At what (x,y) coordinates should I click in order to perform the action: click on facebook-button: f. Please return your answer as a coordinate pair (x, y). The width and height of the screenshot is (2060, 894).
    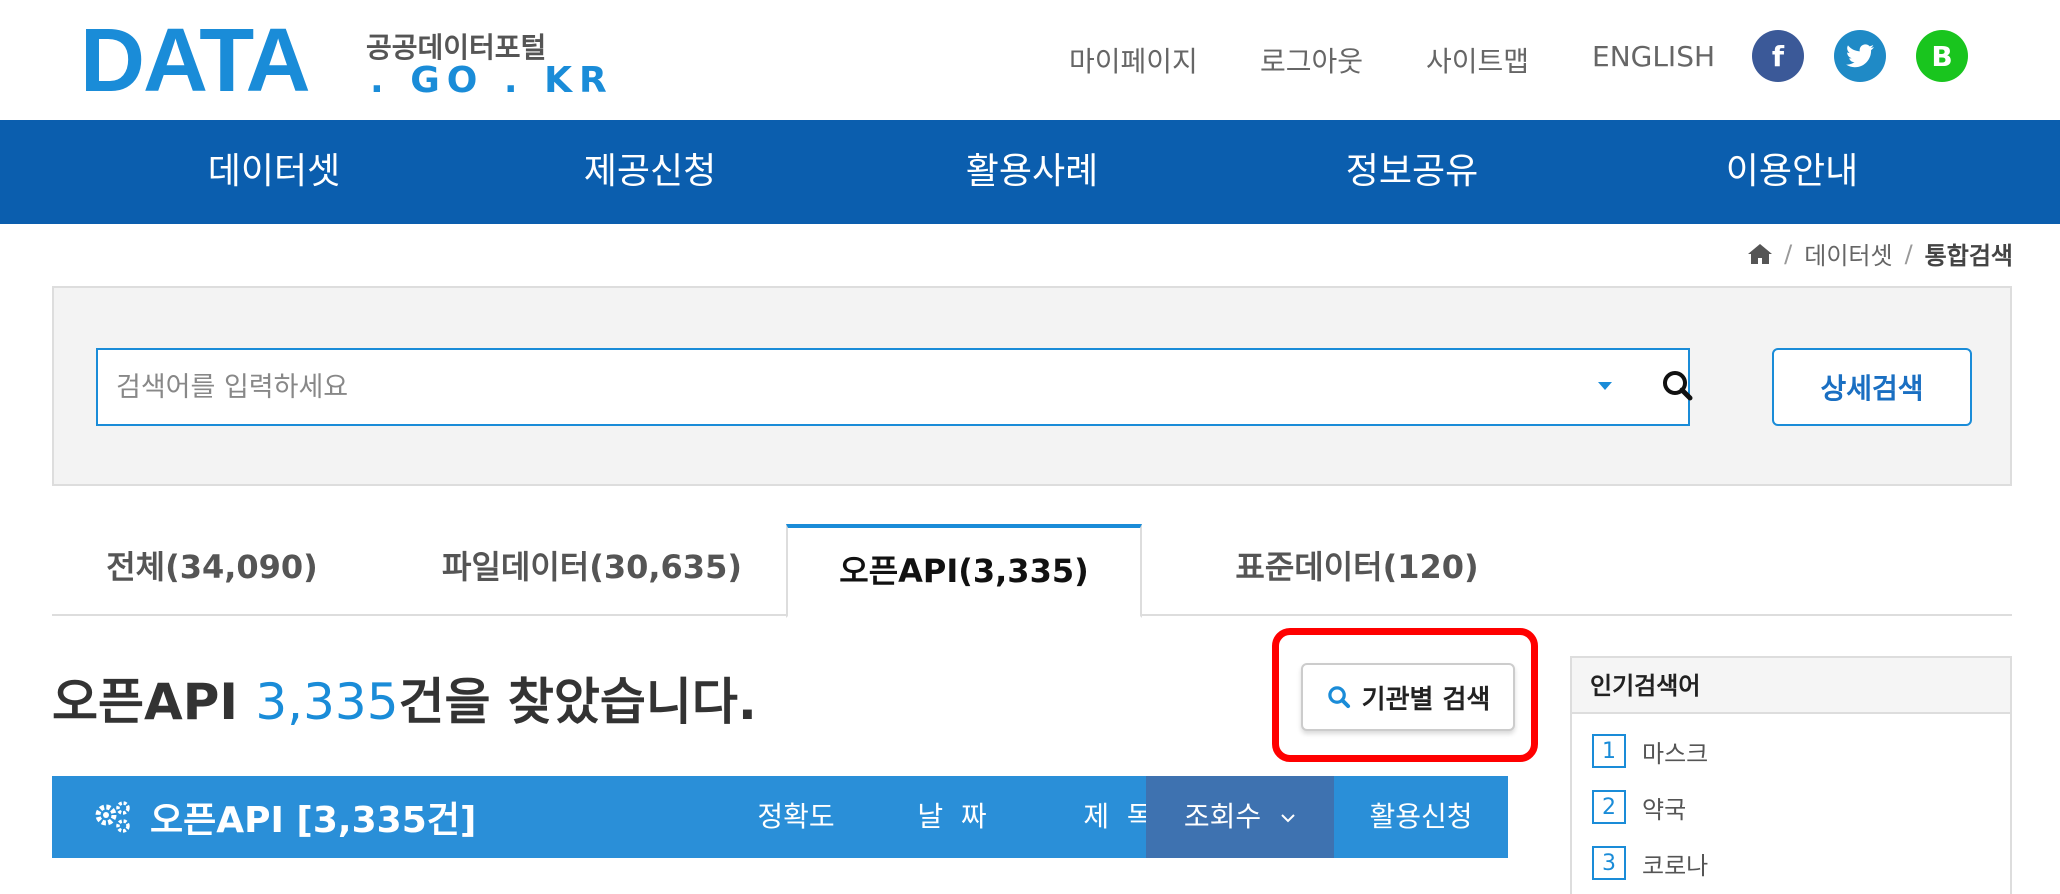
    Looking at the image, I should click on (1778, 56).